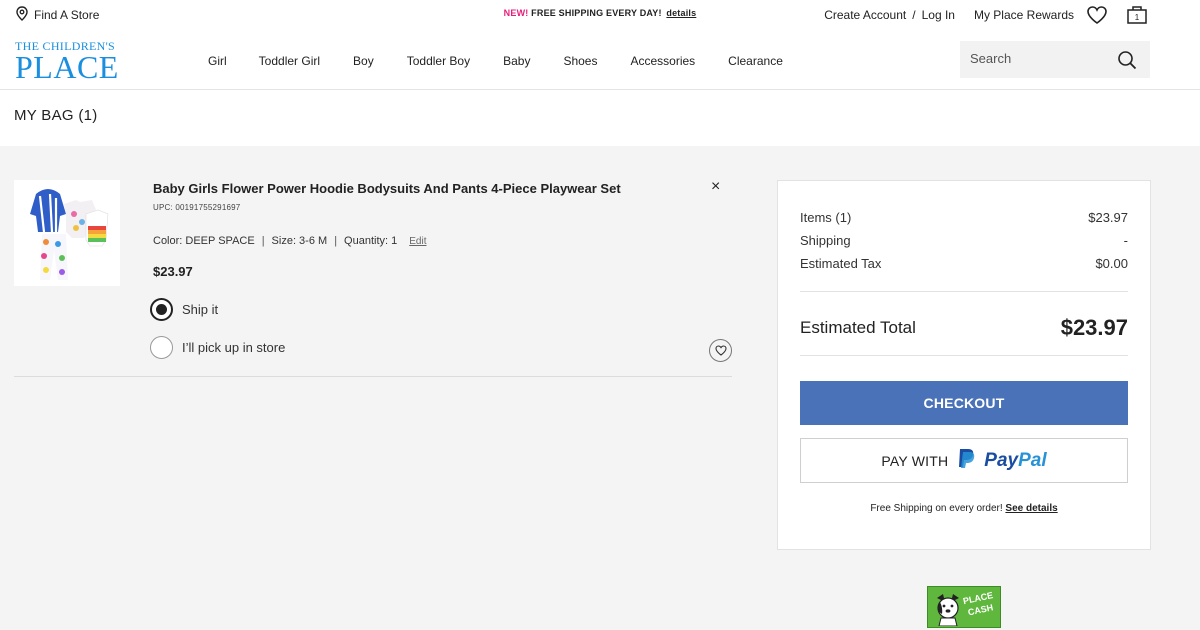 This screenshot has height=630, width=1200. What do you see at coordinates (948, 609) in the screenshot?
I see `dog-mascot-icon` at bounding box center [948, 609].